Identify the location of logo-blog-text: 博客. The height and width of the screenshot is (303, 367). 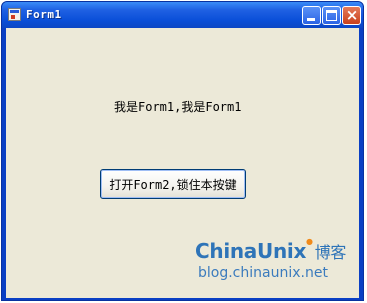
(330, 252).